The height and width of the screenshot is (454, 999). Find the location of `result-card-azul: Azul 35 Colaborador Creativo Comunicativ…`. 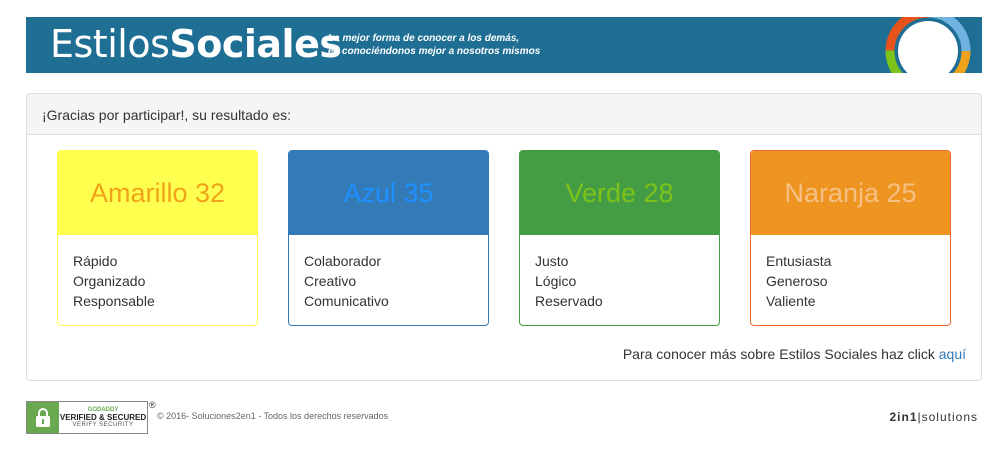

result-card-azul: Azul 35 Colaborador Creativo Comunicativ… is located at coordinates (388, 238).